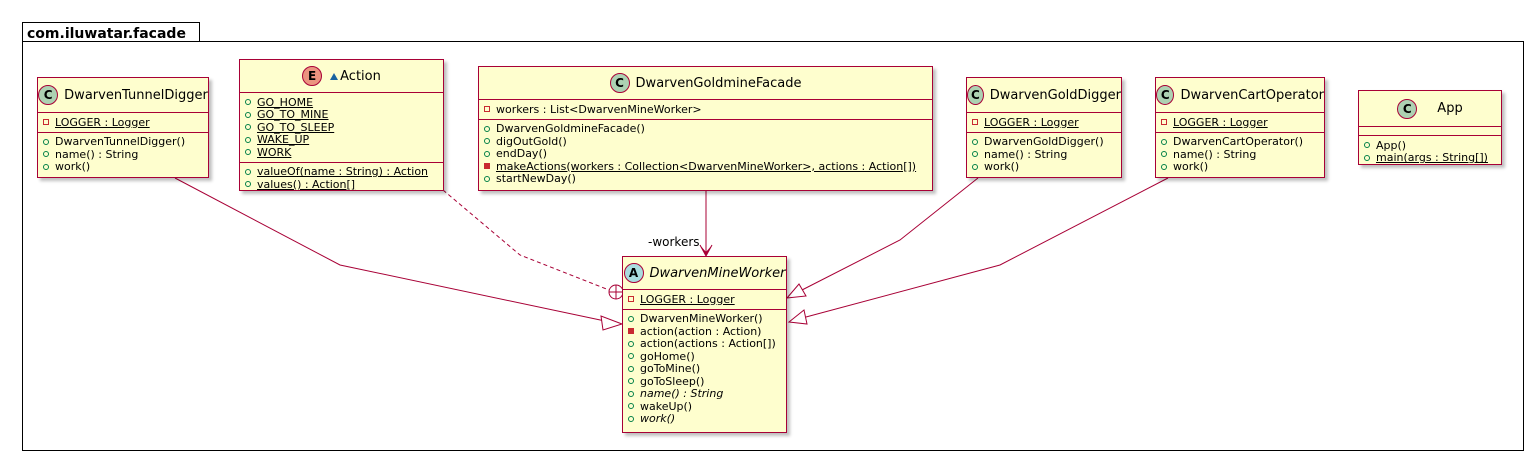 The width and height of the screenshot is (1538, 460). Describe the element at coordinates (1430, 131) in the screenshot. I see `class-fields-empty` at that location.